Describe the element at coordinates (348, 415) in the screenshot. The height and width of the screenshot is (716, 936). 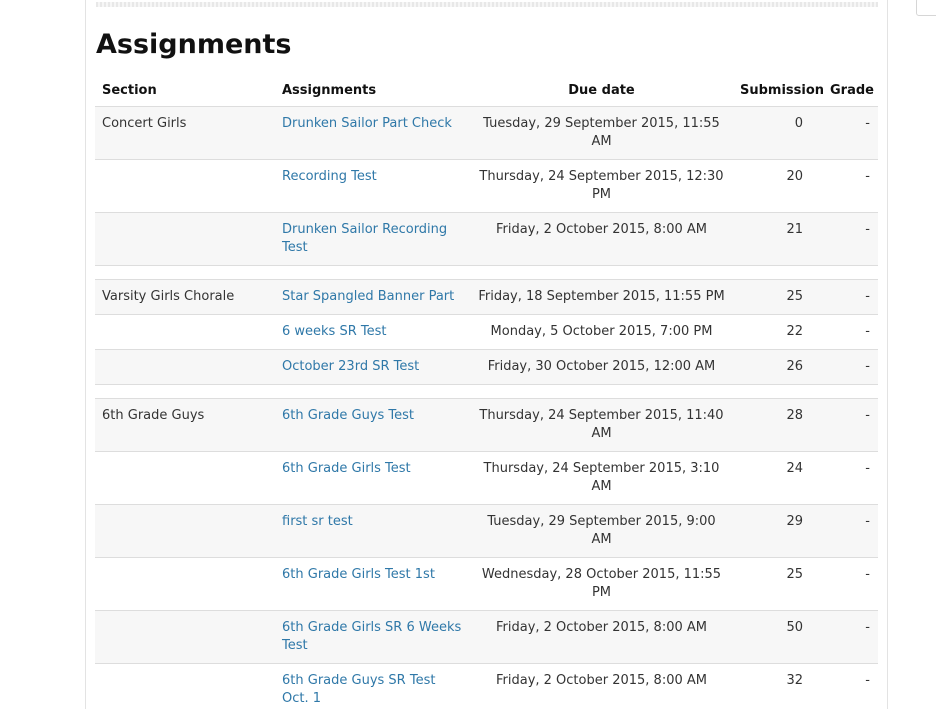
I see `assignment-link: 6th Grade Guys Test` at that location.